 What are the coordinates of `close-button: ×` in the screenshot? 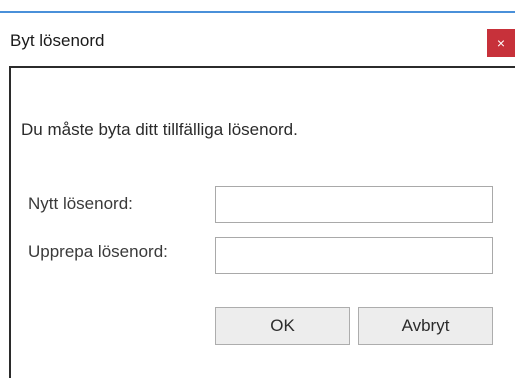 It's located at (501, 43).